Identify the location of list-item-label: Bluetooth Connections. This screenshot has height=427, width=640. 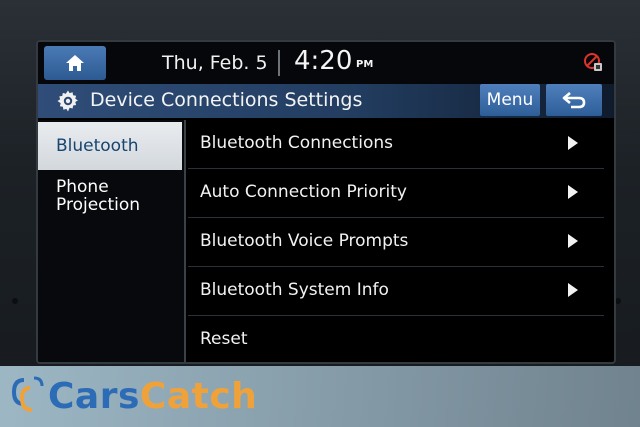
(296, 143).